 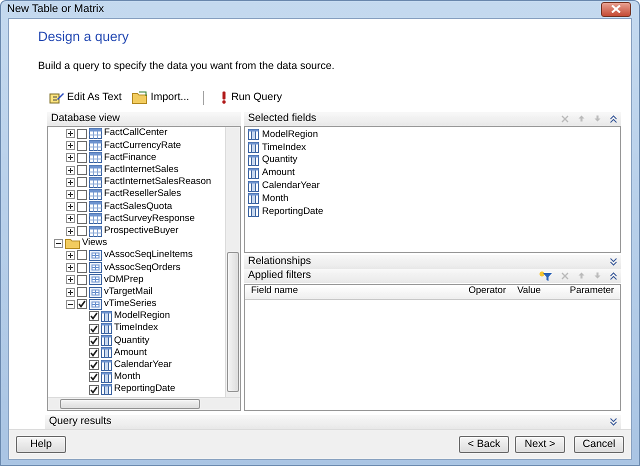 What do you see at coordinates (130, 158) in the screenshot?
I see `tree-item-label: FactFinance` at bounding box center [130, 158].